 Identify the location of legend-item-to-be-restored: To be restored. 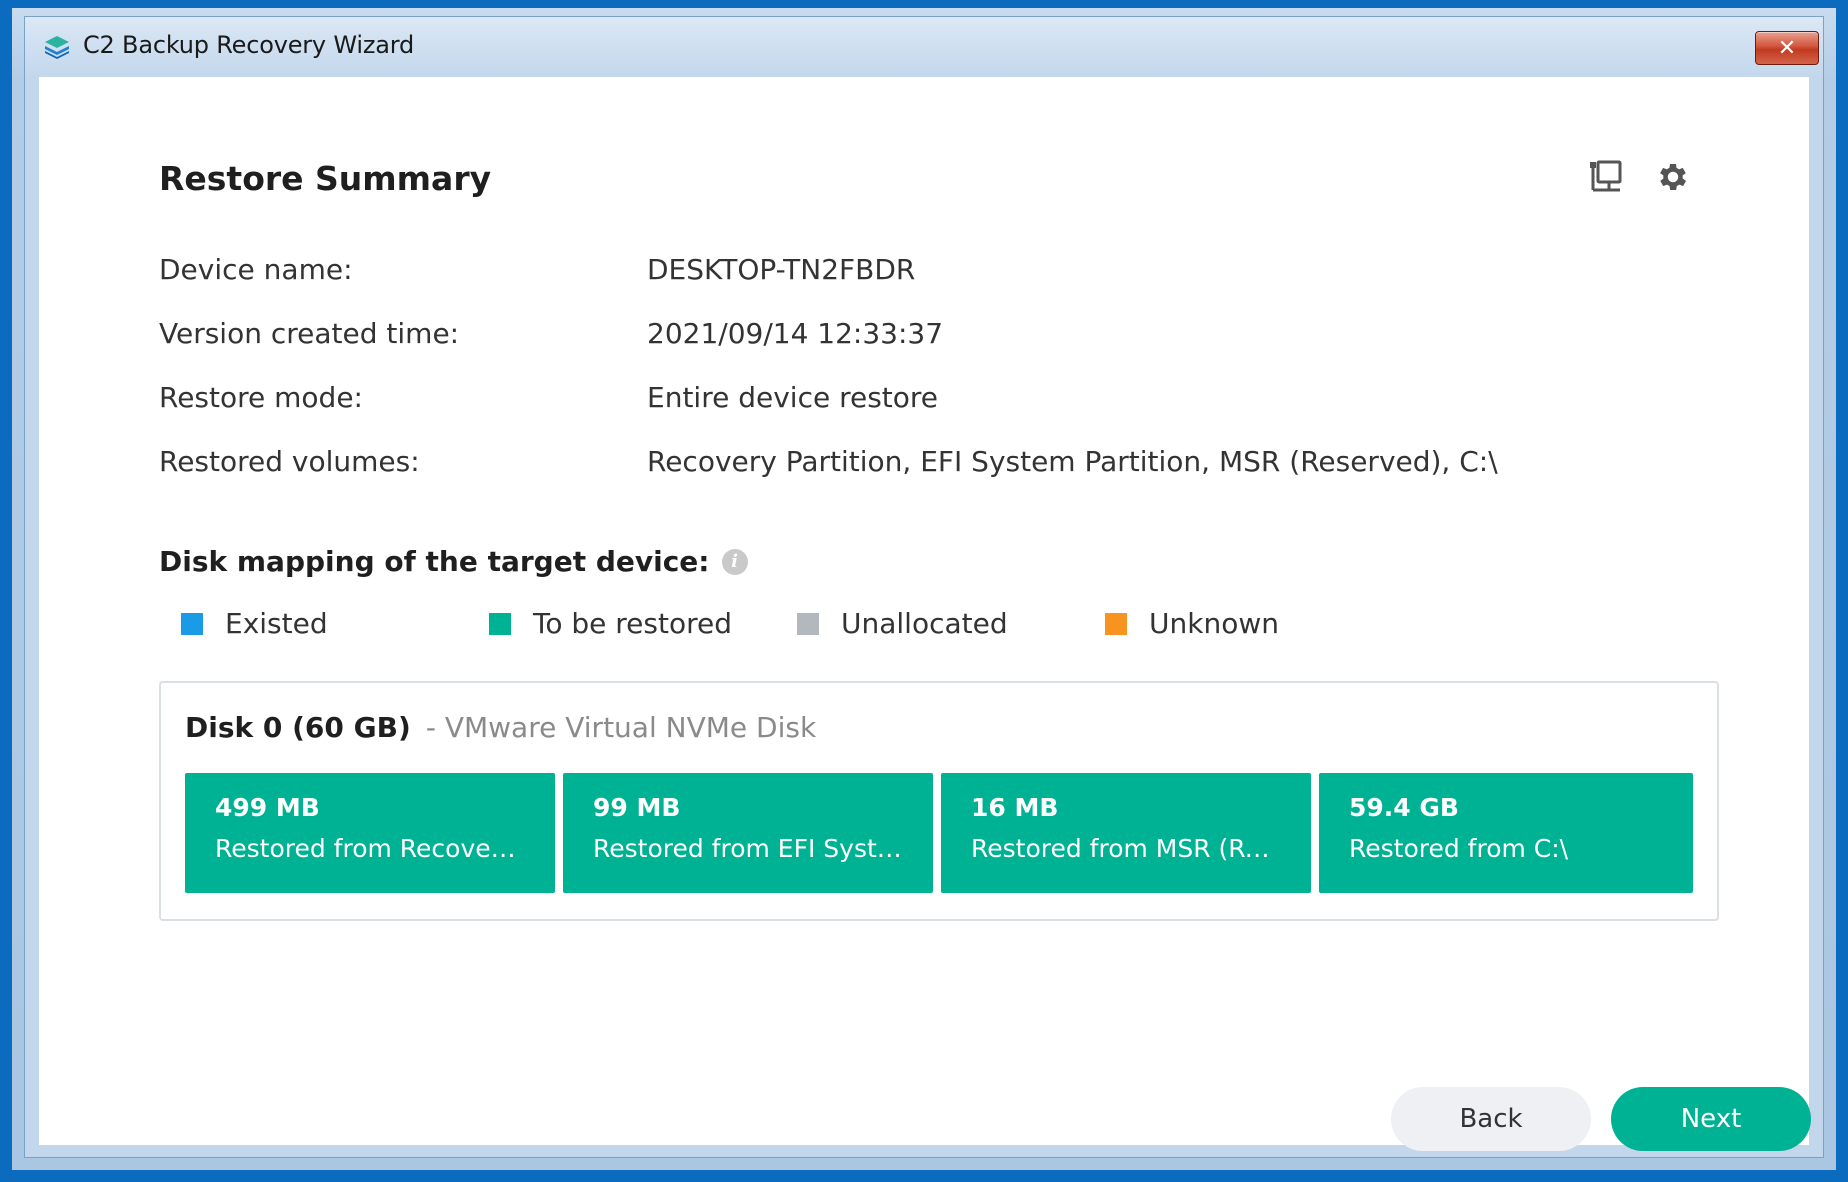
(610, 623).